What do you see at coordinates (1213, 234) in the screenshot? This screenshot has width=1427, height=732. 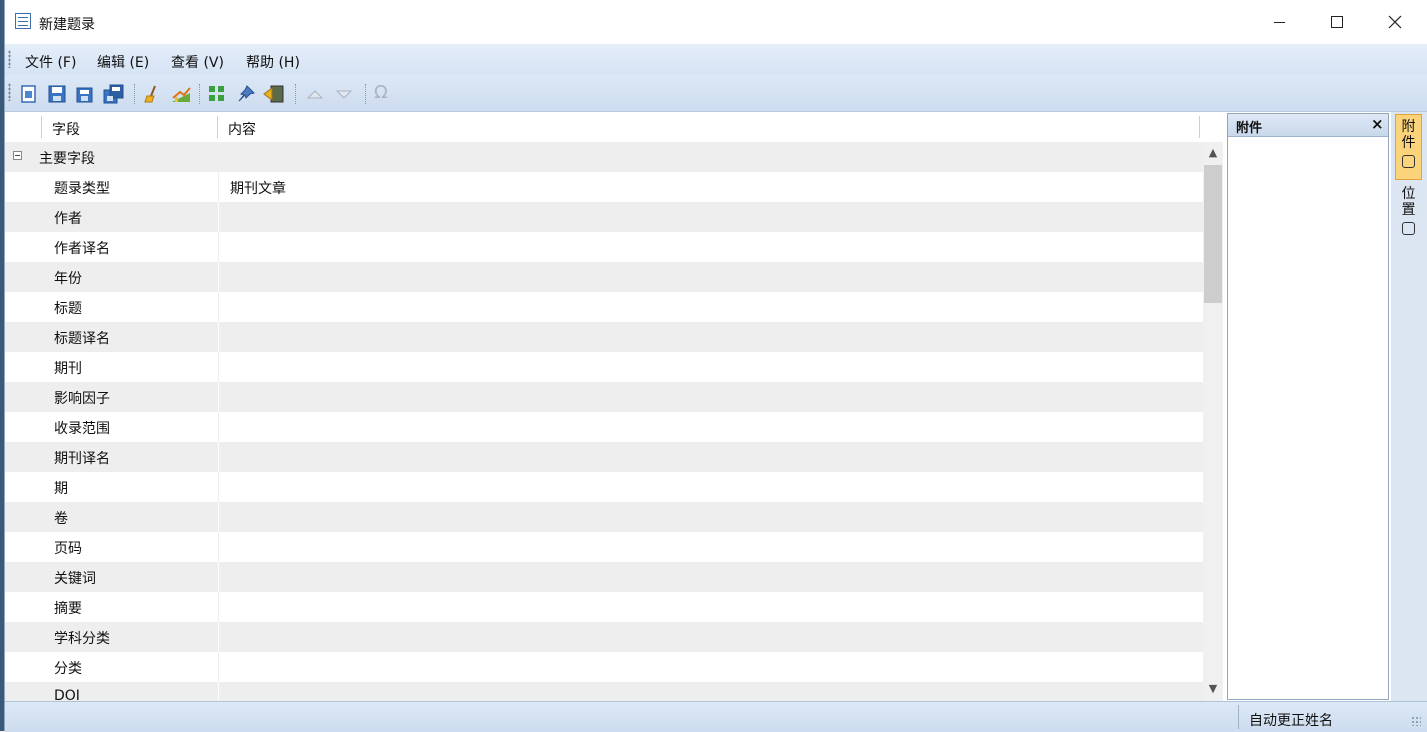 I see `scrollbar-thumb` at bounding box center [1213, 234].